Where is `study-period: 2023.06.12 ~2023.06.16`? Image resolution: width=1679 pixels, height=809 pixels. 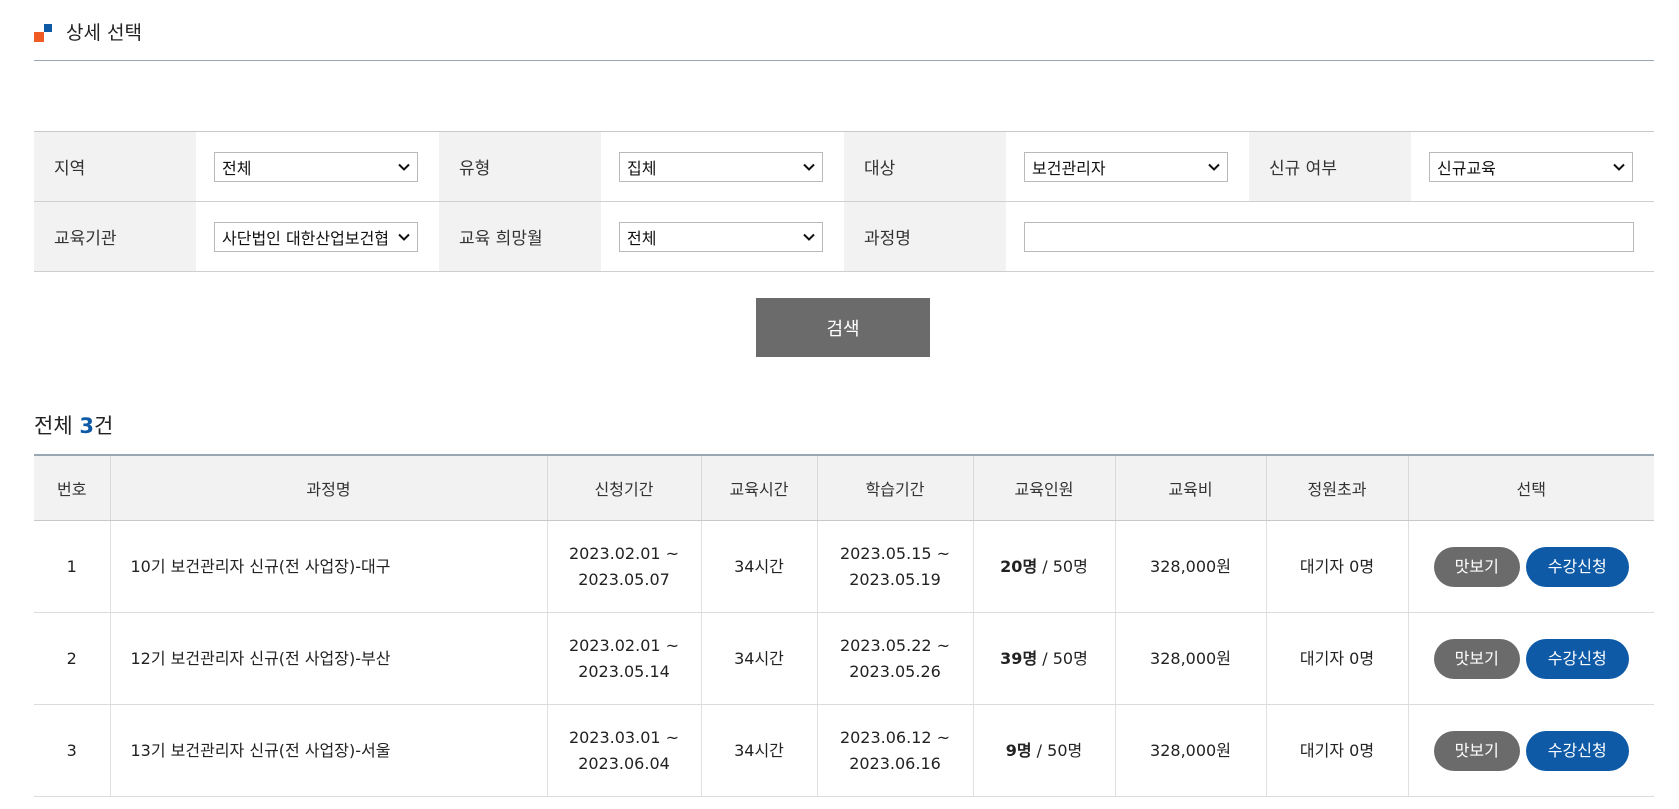 study-period: 2023.06.12 ~2023.06.16 is located at coordinates (895, 750).